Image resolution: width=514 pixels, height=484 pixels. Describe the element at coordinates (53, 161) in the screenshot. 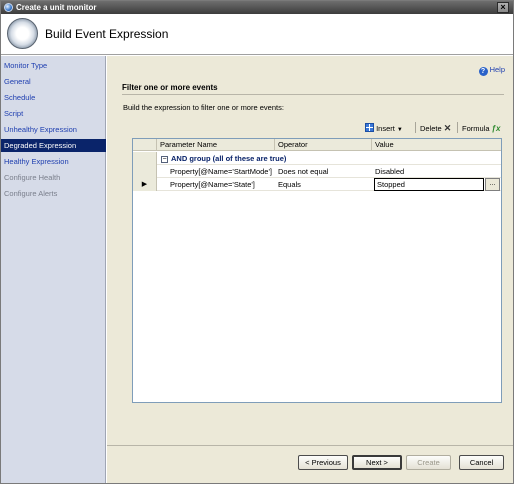

I see `sidebar-item-healthy-expression: Healthy Expression` at that location.